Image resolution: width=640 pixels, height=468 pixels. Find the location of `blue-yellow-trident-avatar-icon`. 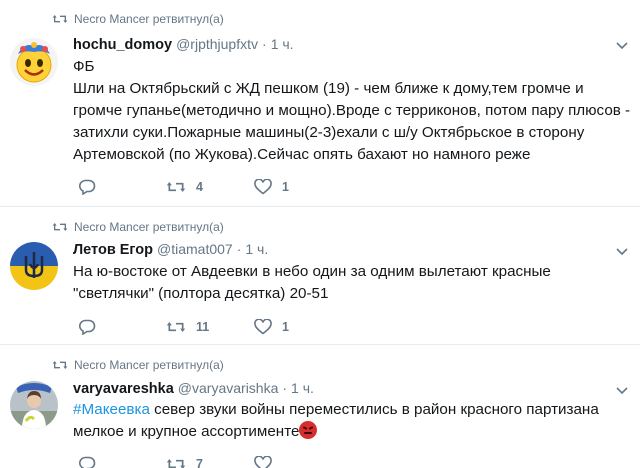

blue-yellow-trident-avatar-icon is located at coordinates (34, 266).